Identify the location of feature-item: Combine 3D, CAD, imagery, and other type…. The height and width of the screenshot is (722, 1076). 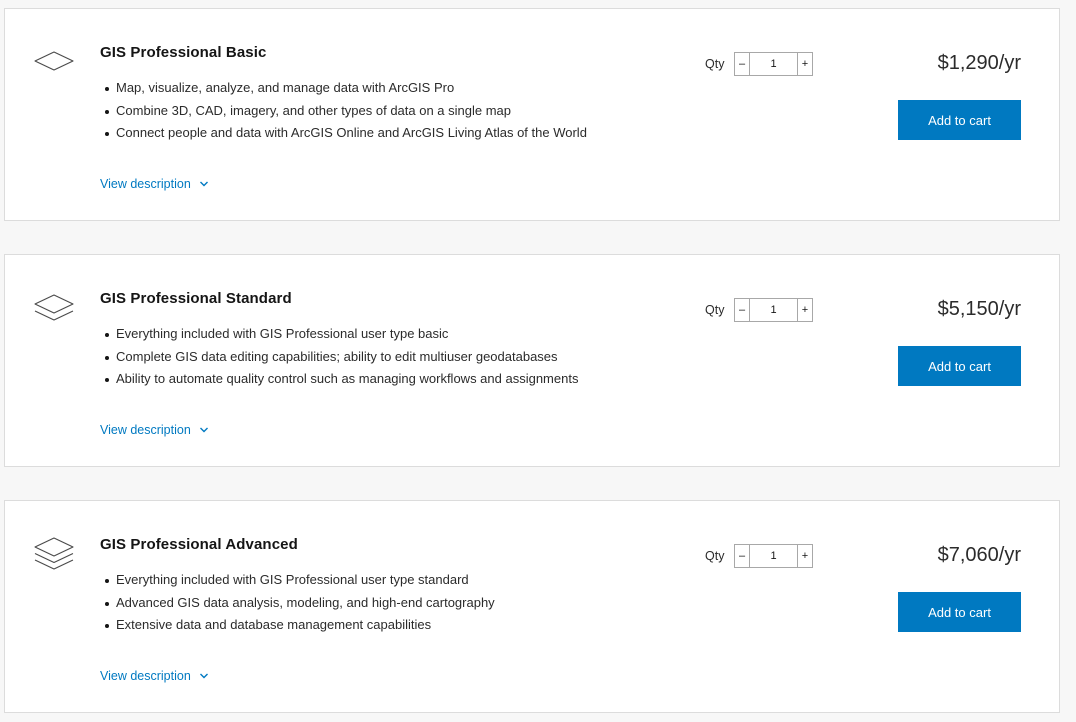
(345, 111).